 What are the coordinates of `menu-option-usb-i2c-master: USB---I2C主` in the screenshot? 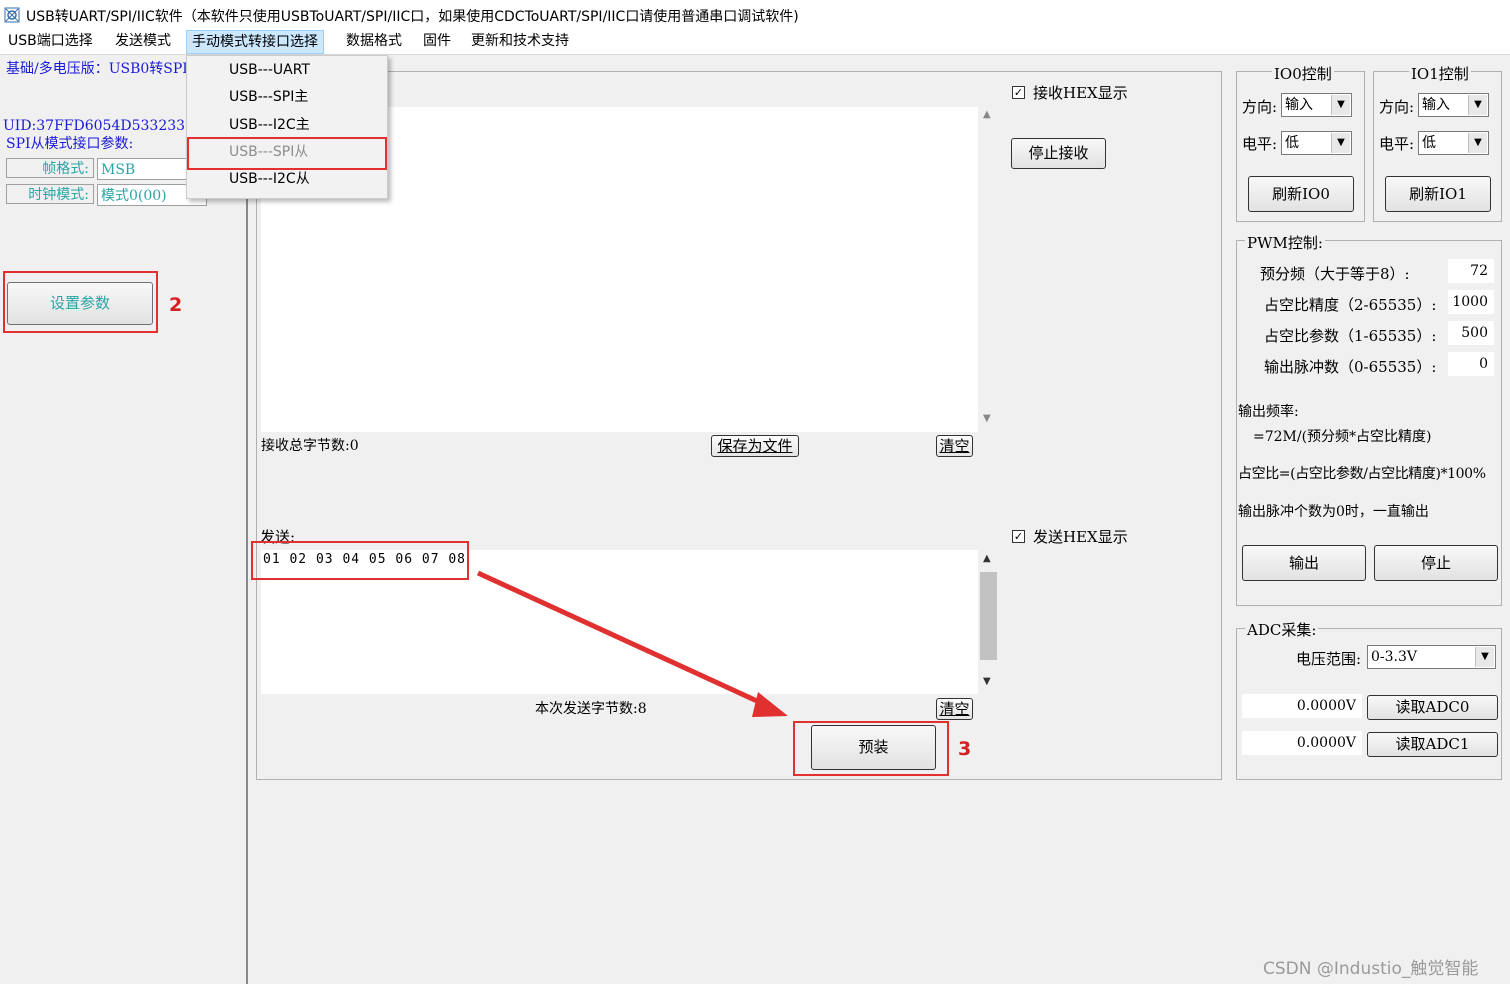 It's located at (287, 125).